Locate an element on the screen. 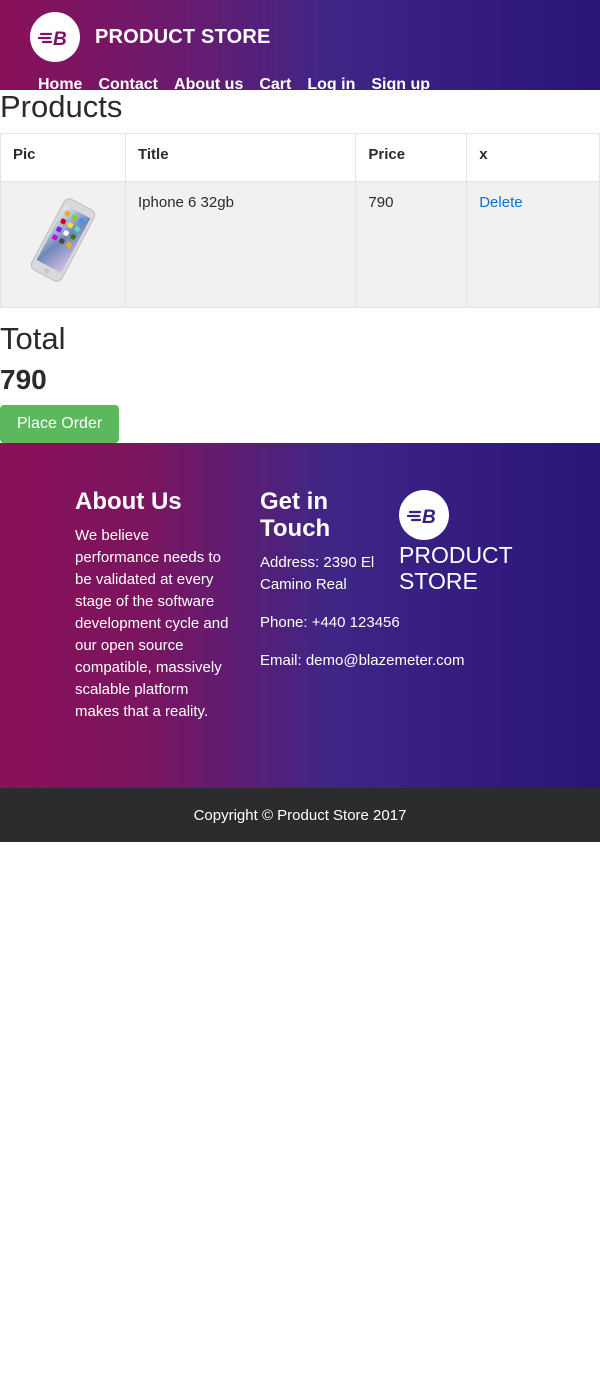 Image resolution: width=600 pixels, height=1400 pixels. blazemeter-logo-icon: B is located at coordinates (55, 37).